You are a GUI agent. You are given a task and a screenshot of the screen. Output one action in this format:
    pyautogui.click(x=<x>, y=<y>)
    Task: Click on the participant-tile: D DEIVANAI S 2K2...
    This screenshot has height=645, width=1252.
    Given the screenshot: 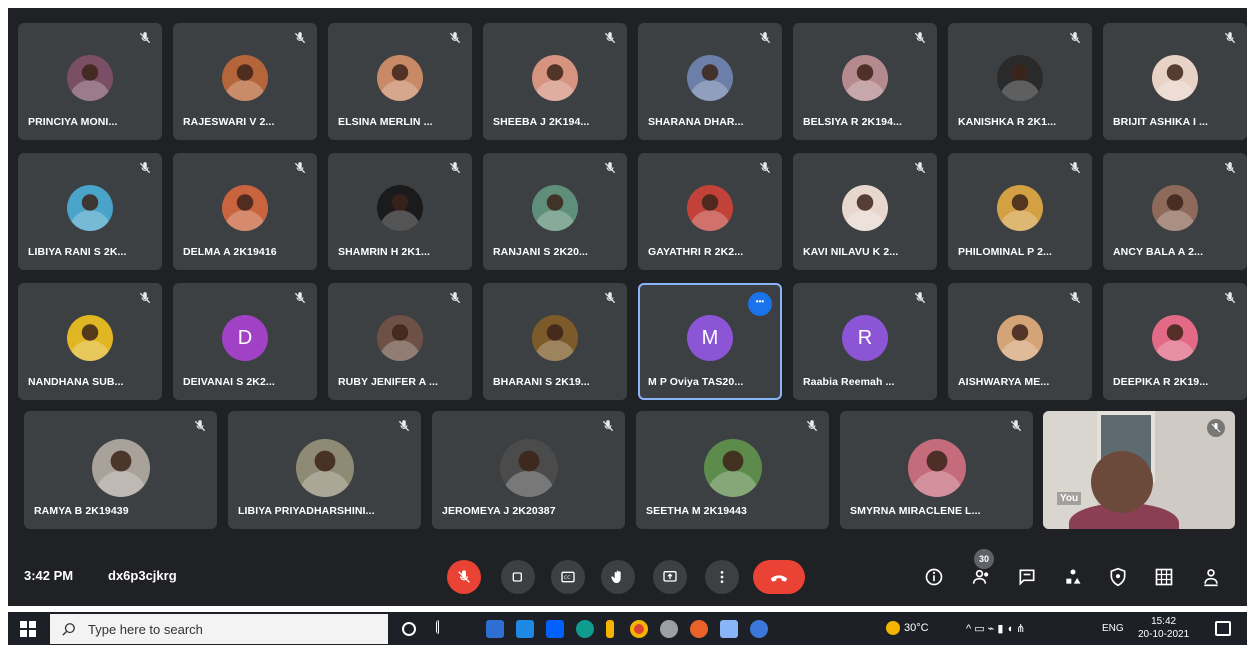 What is the action you would take?
    pyautogui.click(x=245, y=341)
    